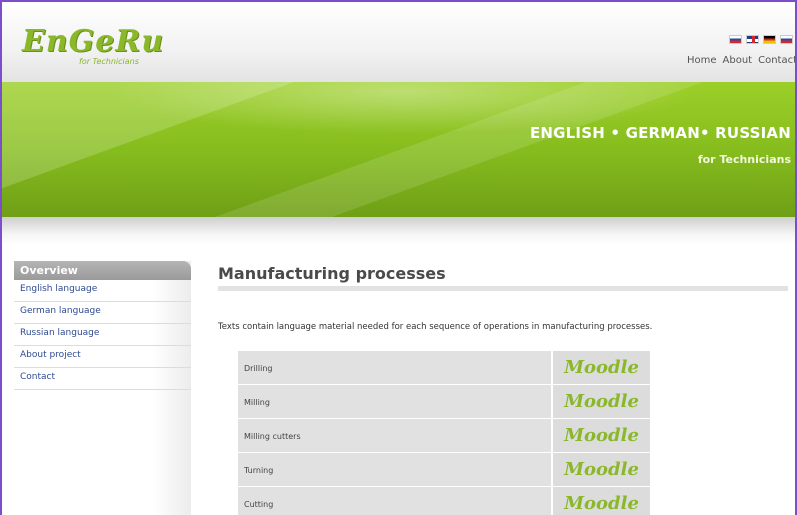 The height and width of the screenshot is (515, 797). I want to click on process-name: Milling, so click(394, 401).